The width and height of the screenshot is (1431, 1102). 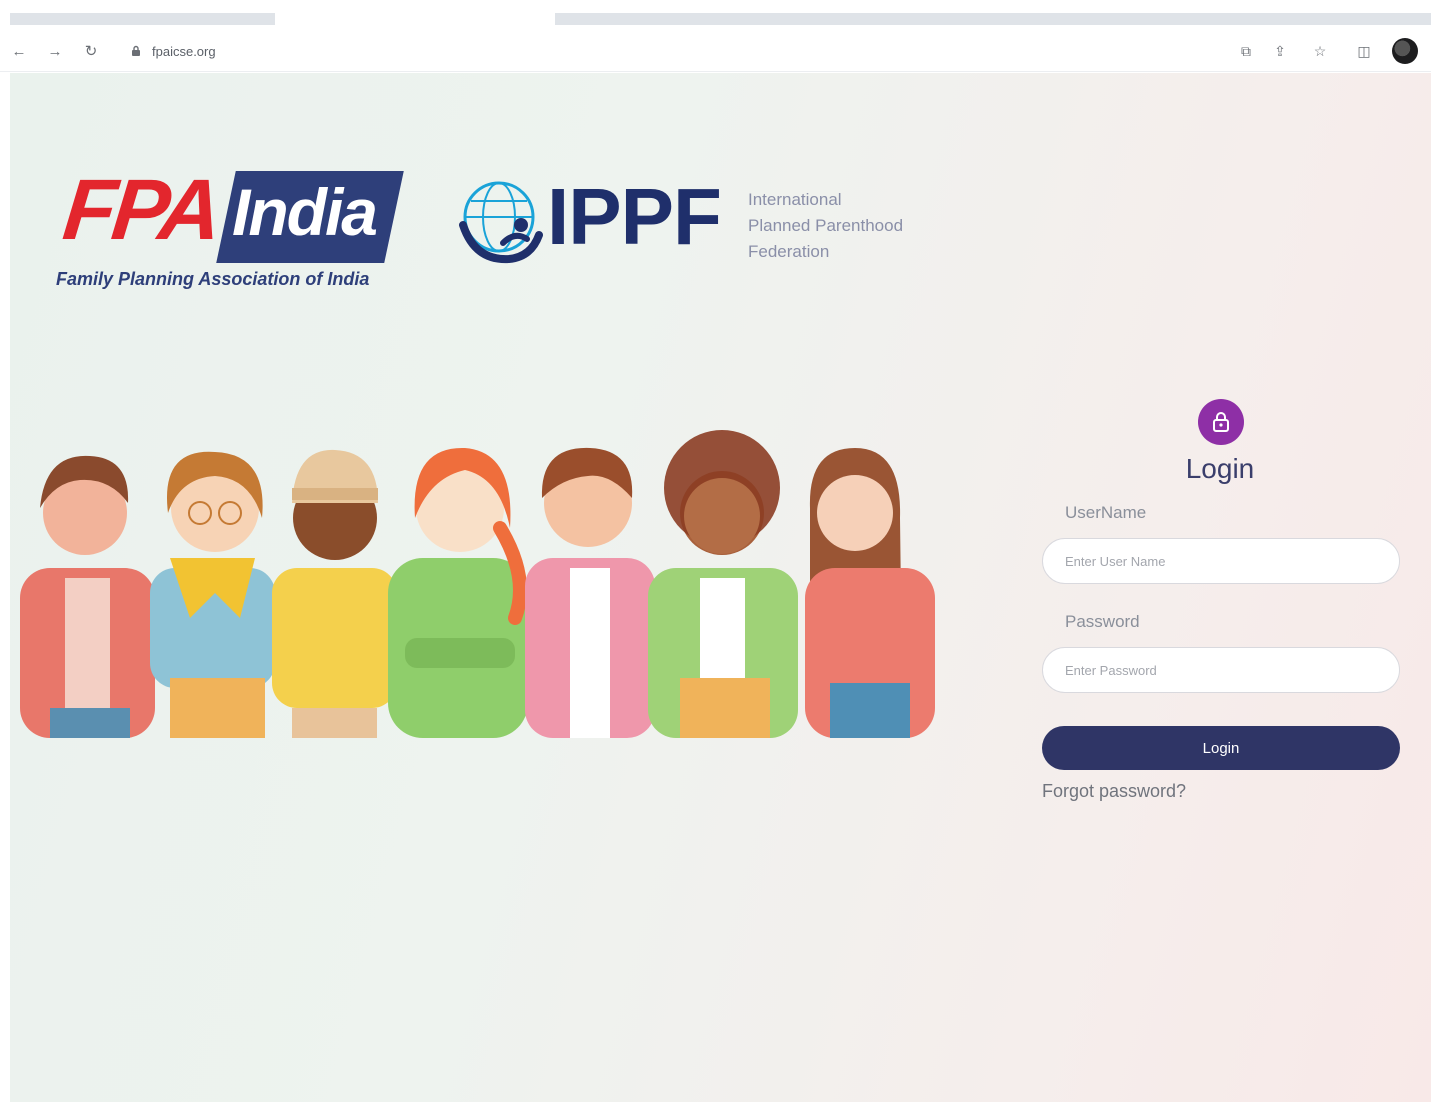 I want to click on side-panel-icon: ◫, so click(x=1364, y=51).